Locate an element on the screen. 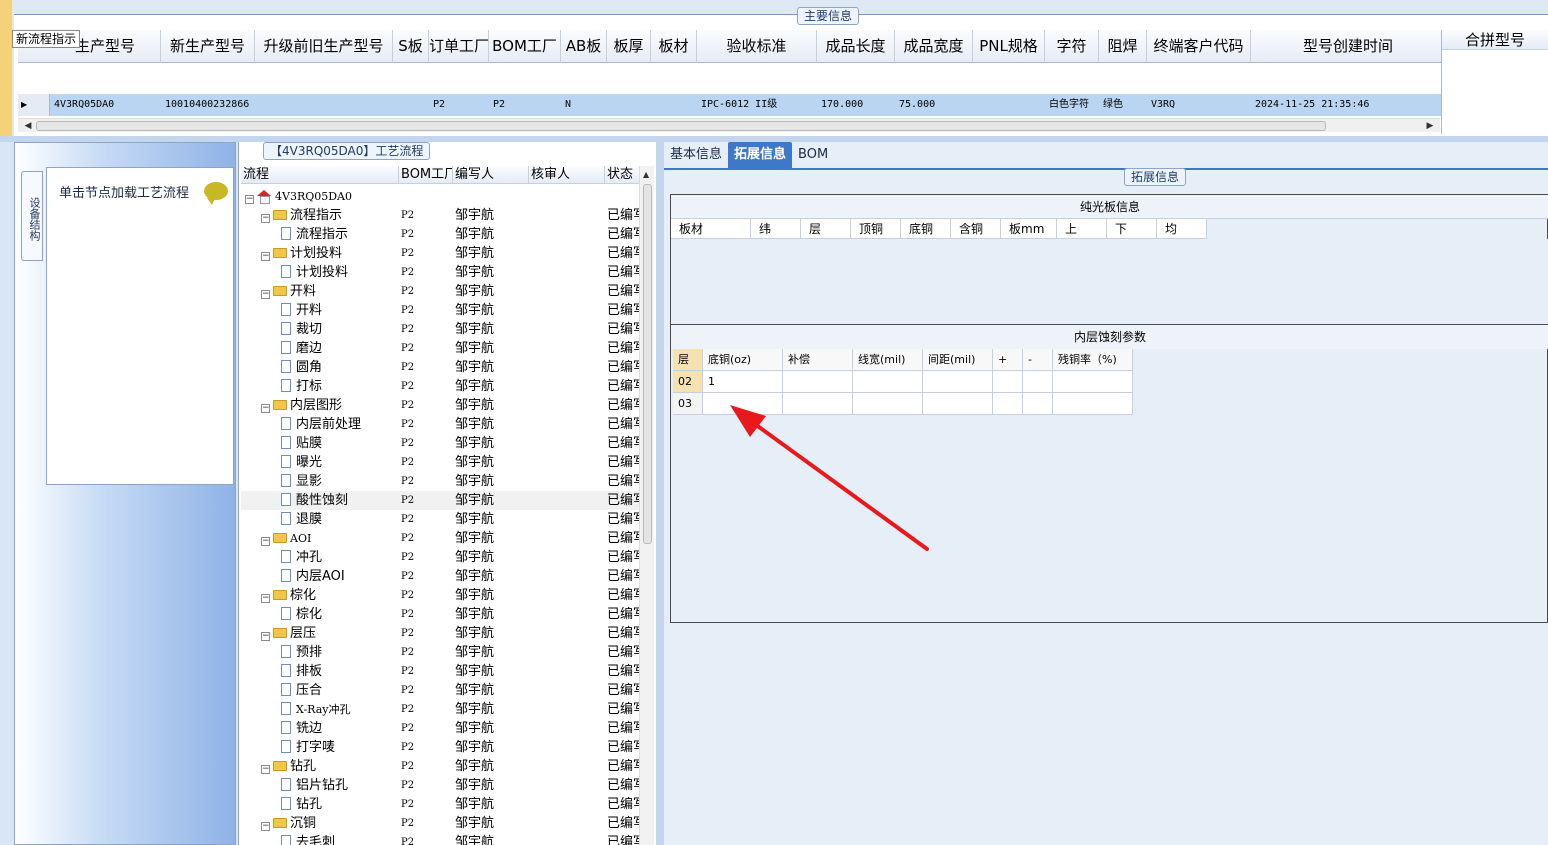  scroll-right-icon: ▶ is located at coordinates (1430, 126).